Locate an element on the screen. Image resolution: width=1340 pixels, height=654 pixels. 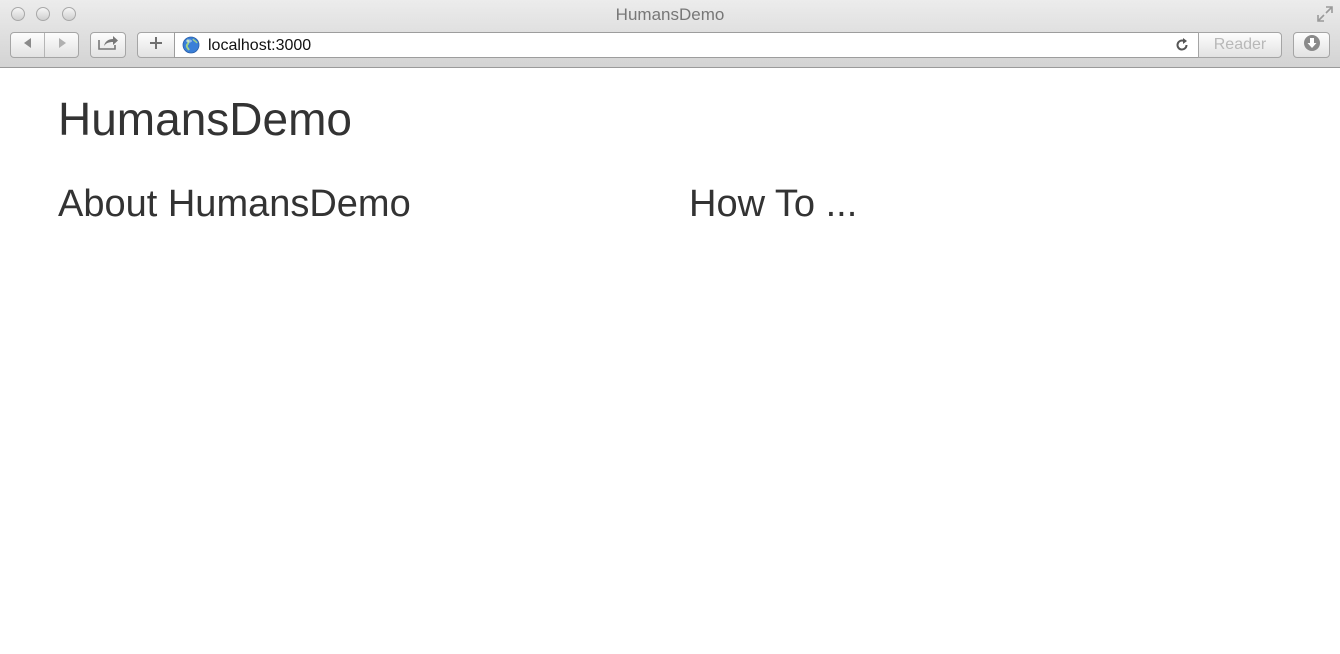
download-icon is located at coordinates (1312, 45).